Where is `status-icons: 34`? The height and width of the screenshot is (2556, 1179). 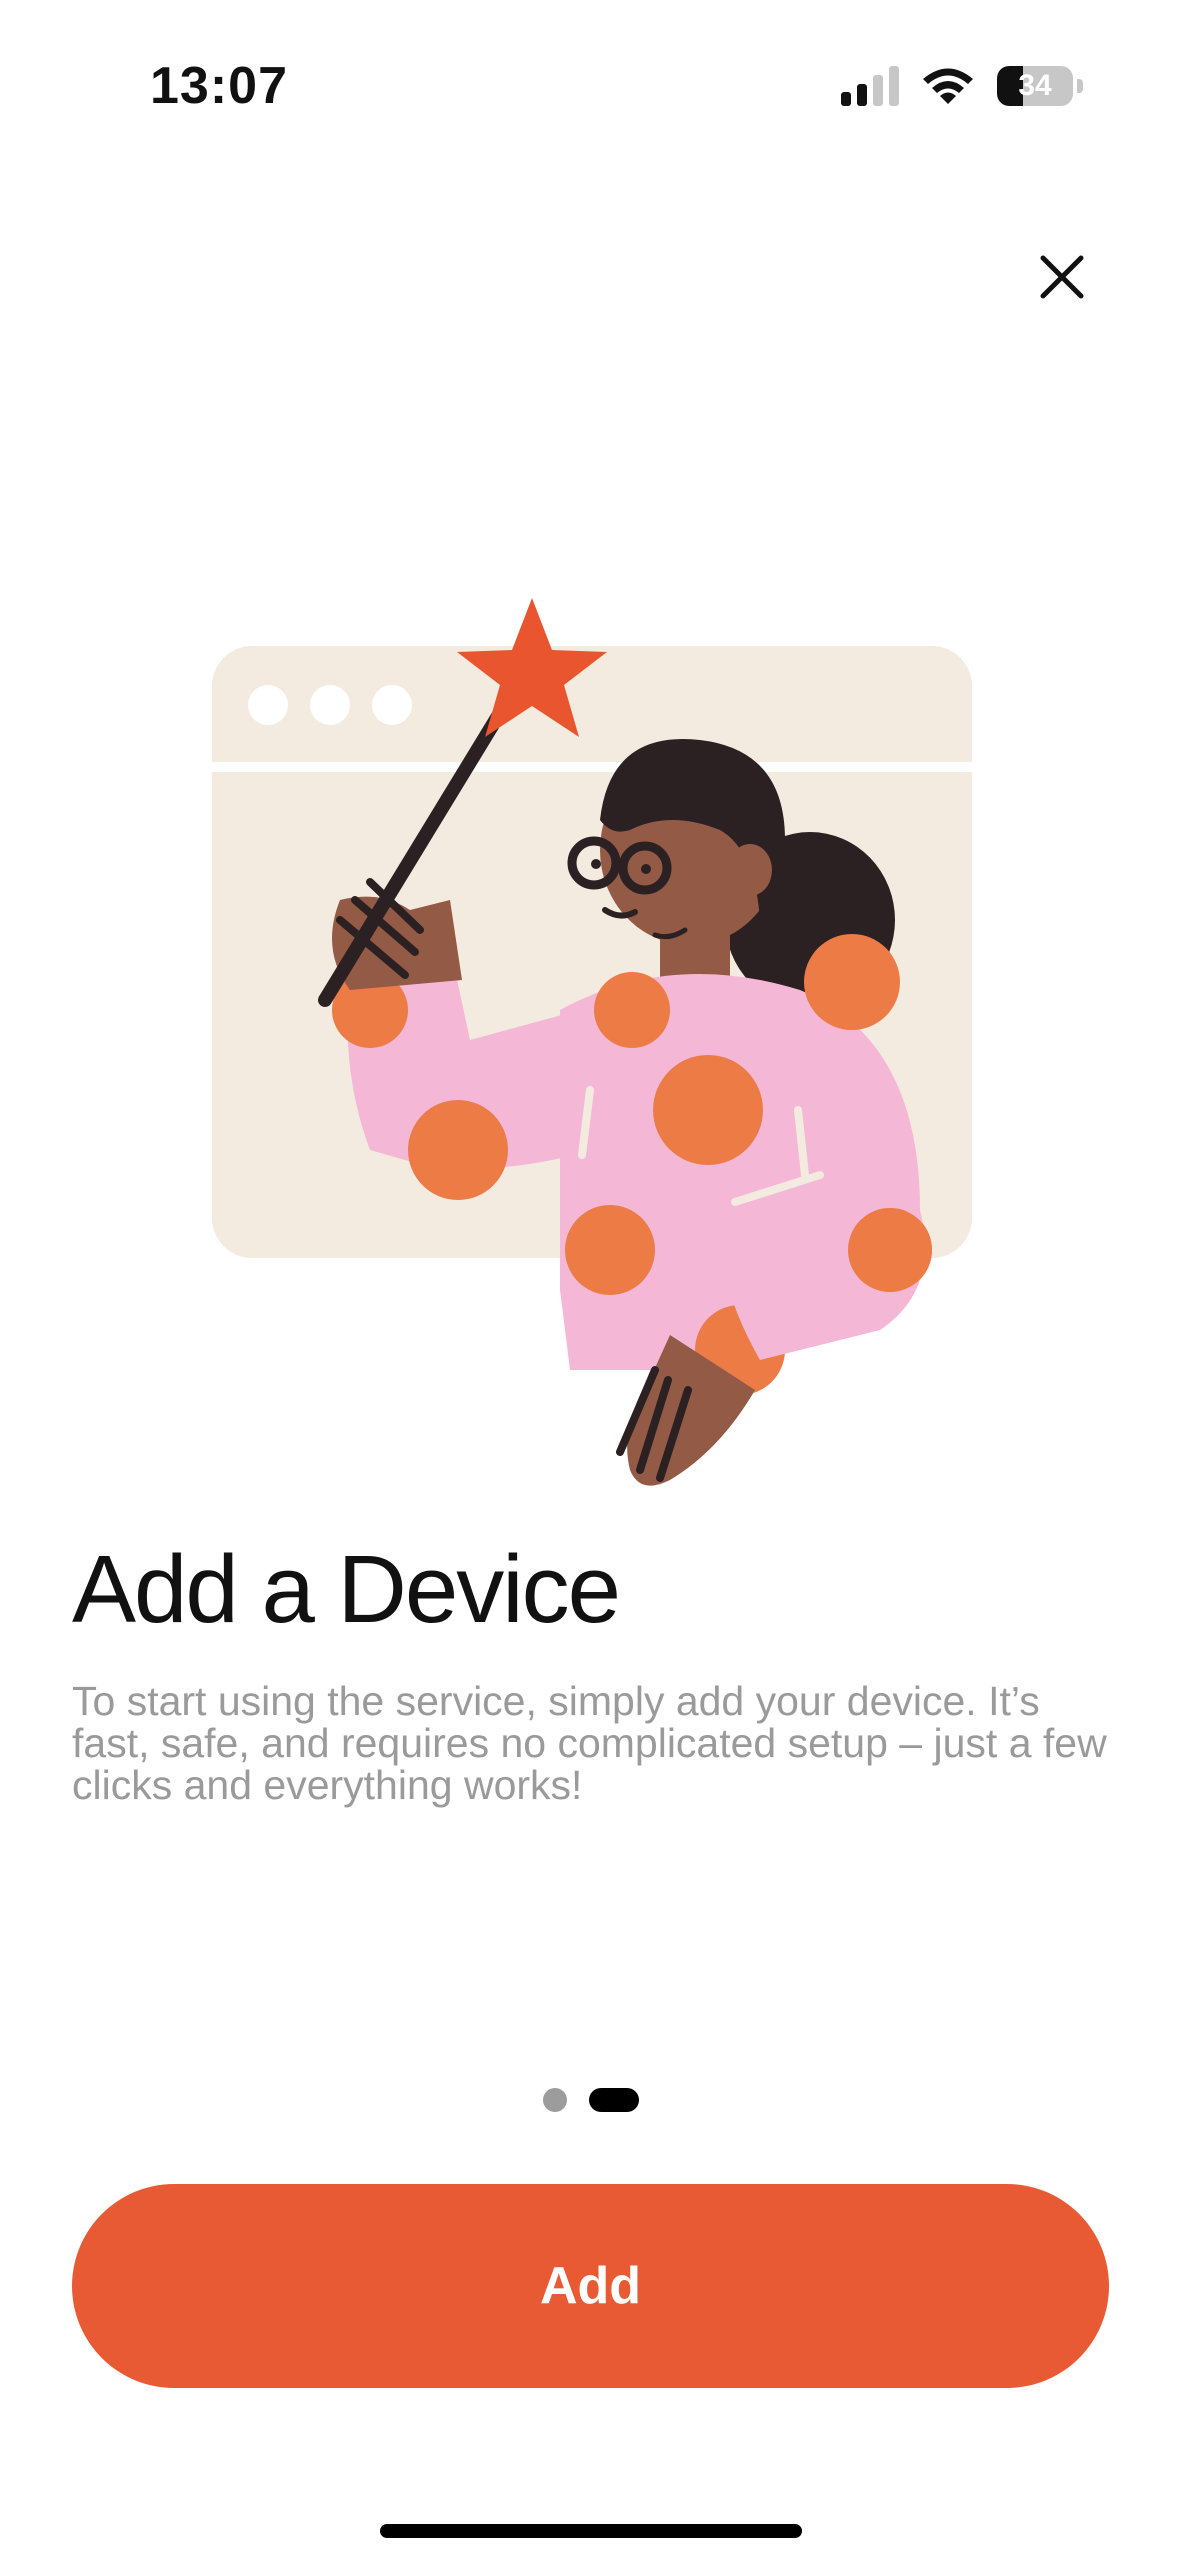
status-icons: 34 is located at coordinates (962, 86).